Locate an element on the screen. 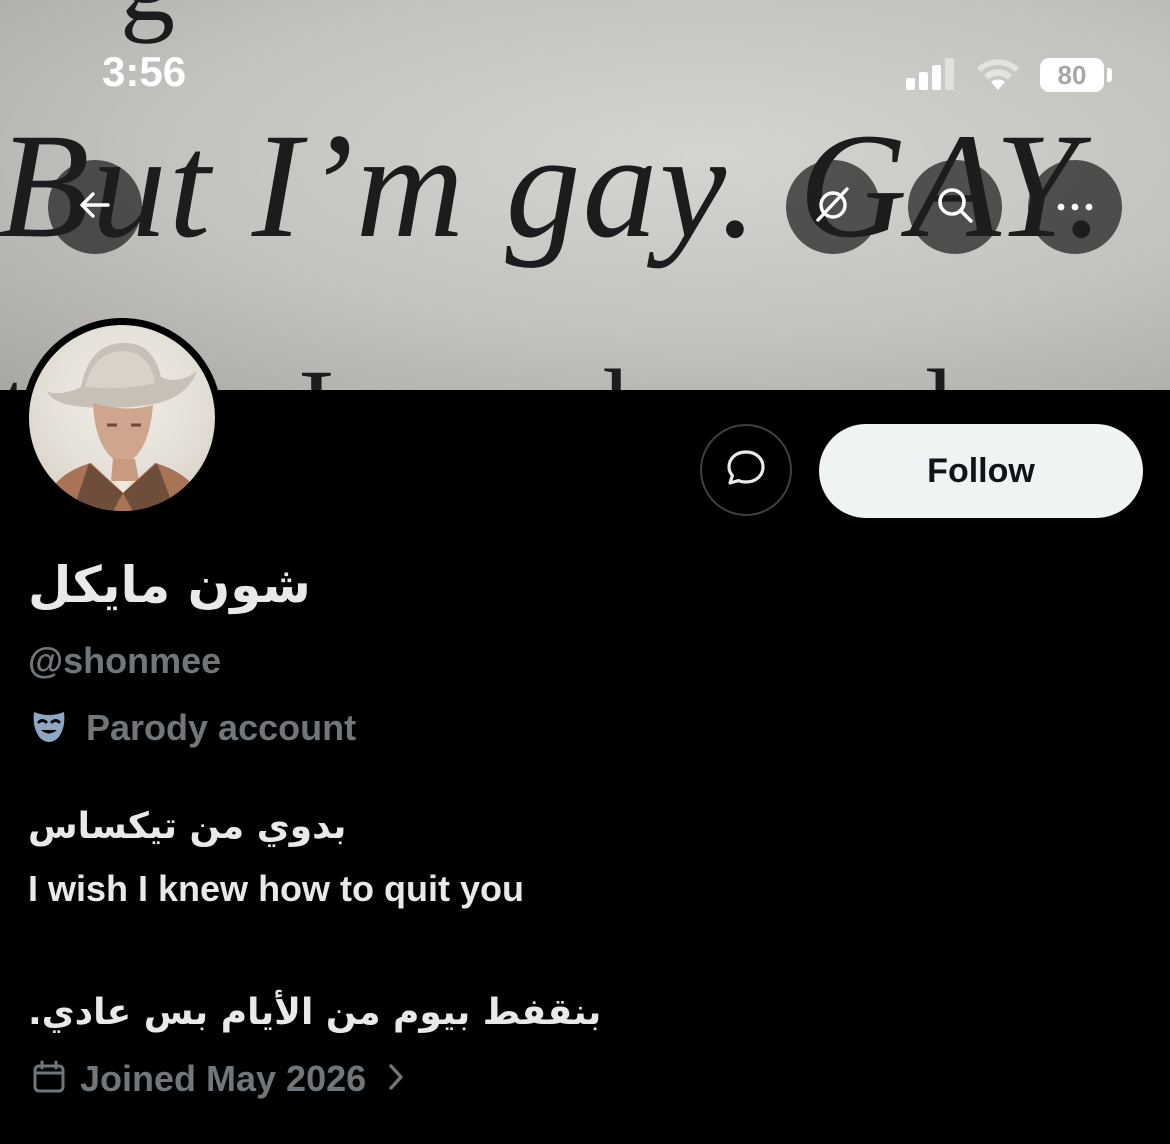  arrow-left-icon is located at coordinates (95, 207).